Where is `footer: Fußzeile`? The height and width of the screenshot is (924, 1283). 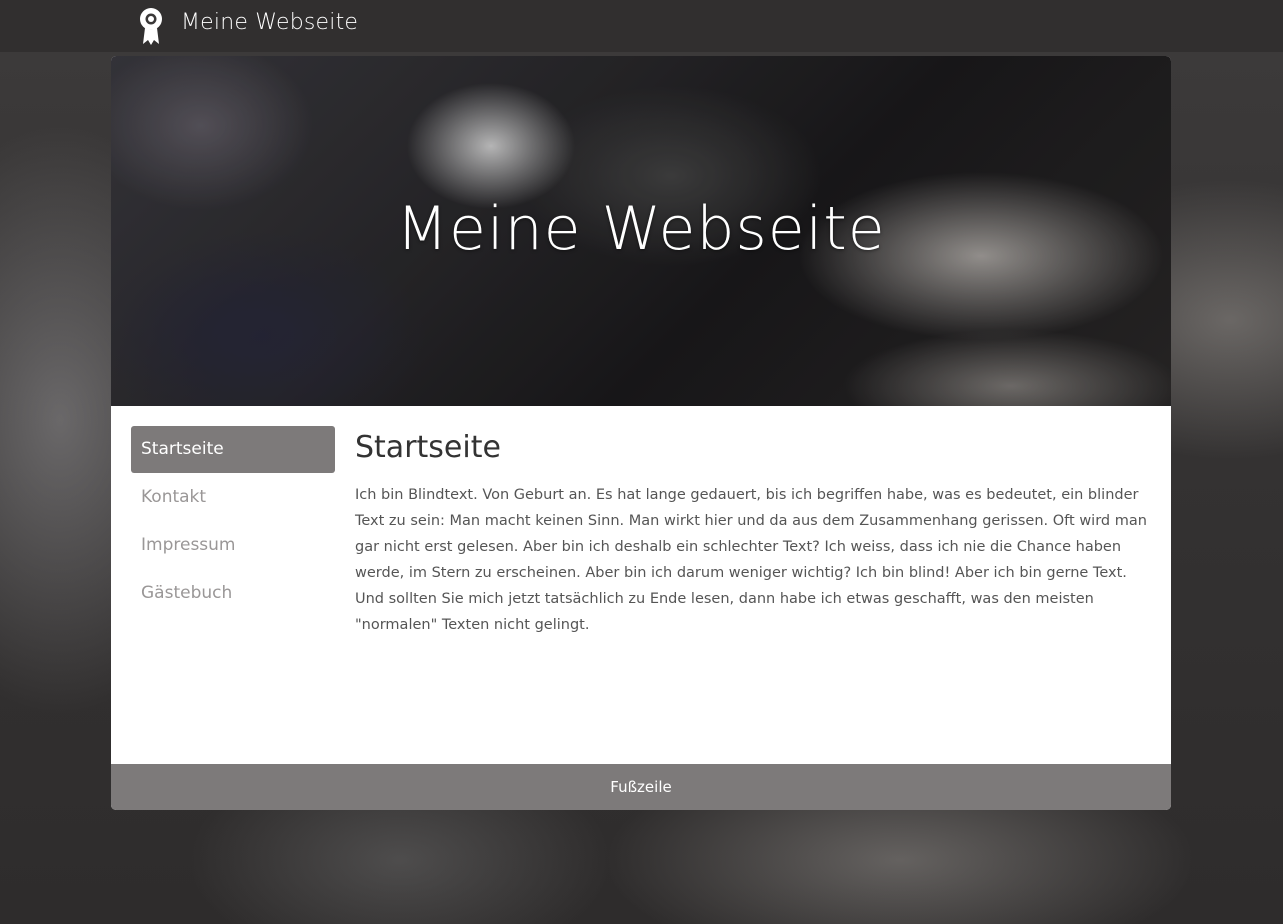
footer: Fußzeile is located at coordinates (641, 787).